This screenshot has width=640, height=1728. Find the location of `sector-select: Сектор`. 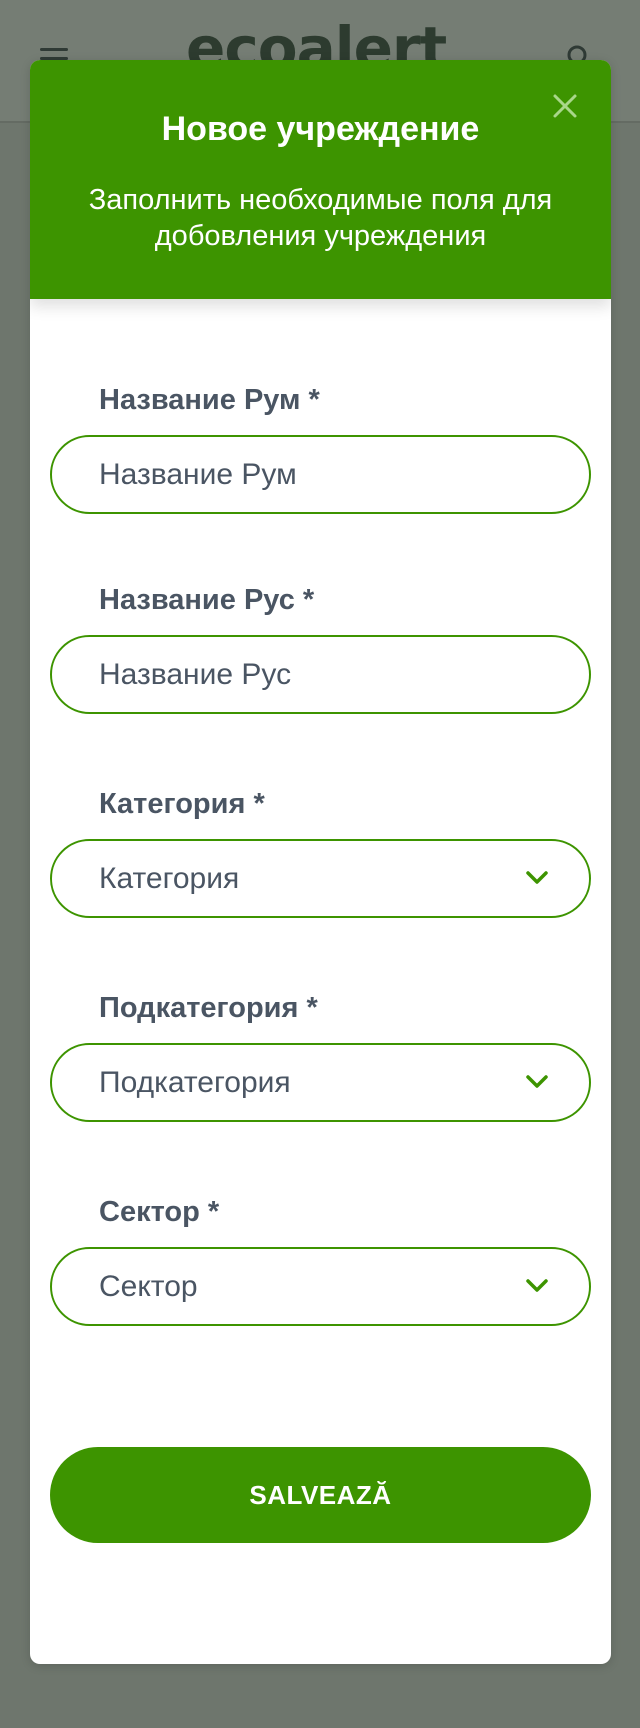

sector-select: Сектор is located at coordinates (320, 1286).